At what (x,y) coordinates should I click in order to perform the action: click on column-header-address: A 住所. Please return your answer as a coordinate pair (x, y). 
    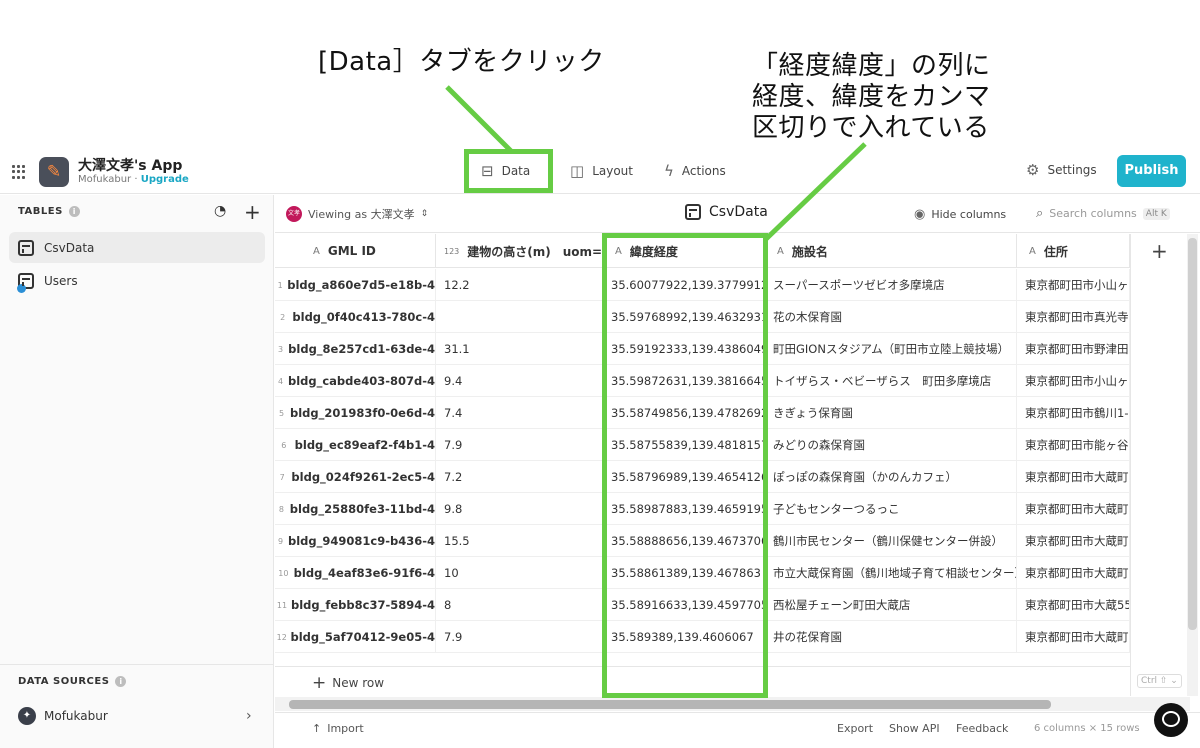
    Looking at the image, I should click on (1073, 251).